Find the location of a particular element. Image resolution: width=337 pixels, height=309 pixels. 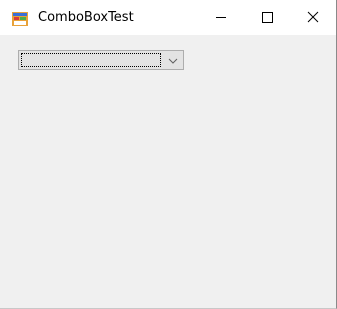

minimize-button is located at coordinates (221, 17).